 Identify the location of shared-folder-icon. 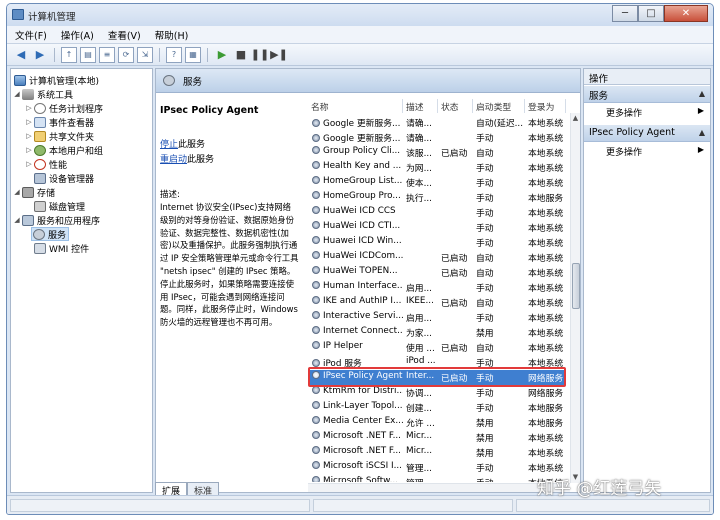
(40, 136).